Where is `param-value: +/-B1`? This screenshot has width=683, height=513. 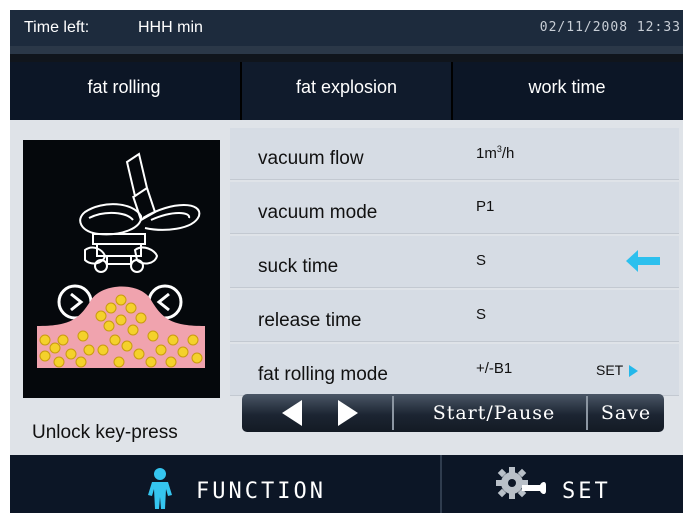
param-value: +/-B1 is located at coordinates (494, 368).